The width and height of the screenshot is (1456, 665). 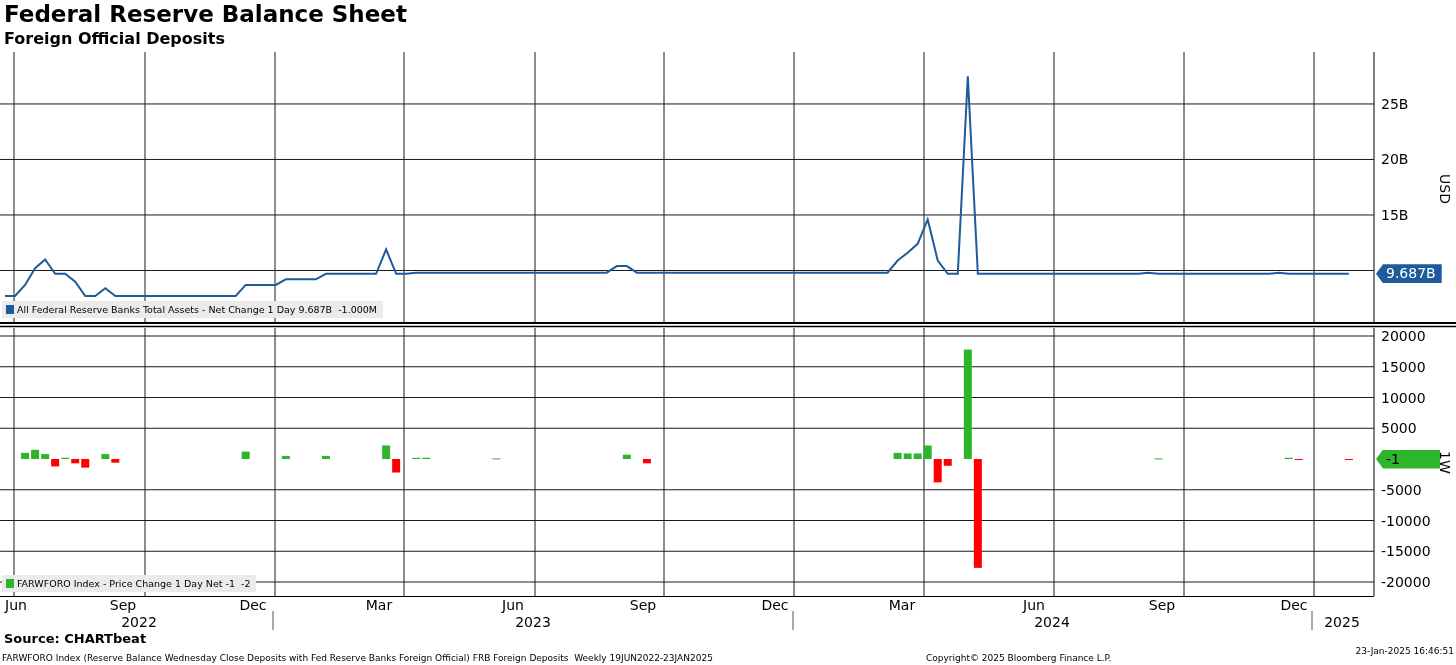 I want to click on axis-tick-label: -20000, so click(x=1406, y=582).